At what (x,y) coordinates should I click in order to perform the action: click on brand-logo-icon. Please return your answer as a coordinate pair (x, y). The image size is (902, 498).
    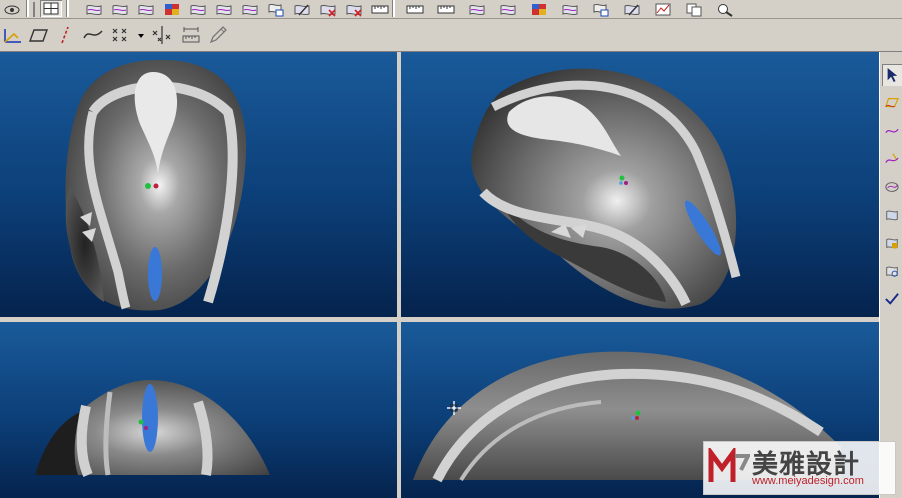
    Looking at the image, I should click on (729, 465).